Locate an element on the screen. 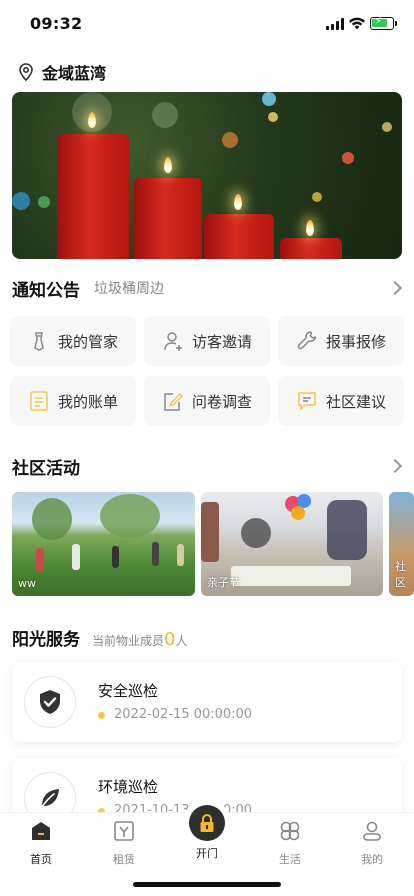 The height and width of the screenshot is (896, 414). service-butler: 我的管家 is located at coordinates (73, 341).